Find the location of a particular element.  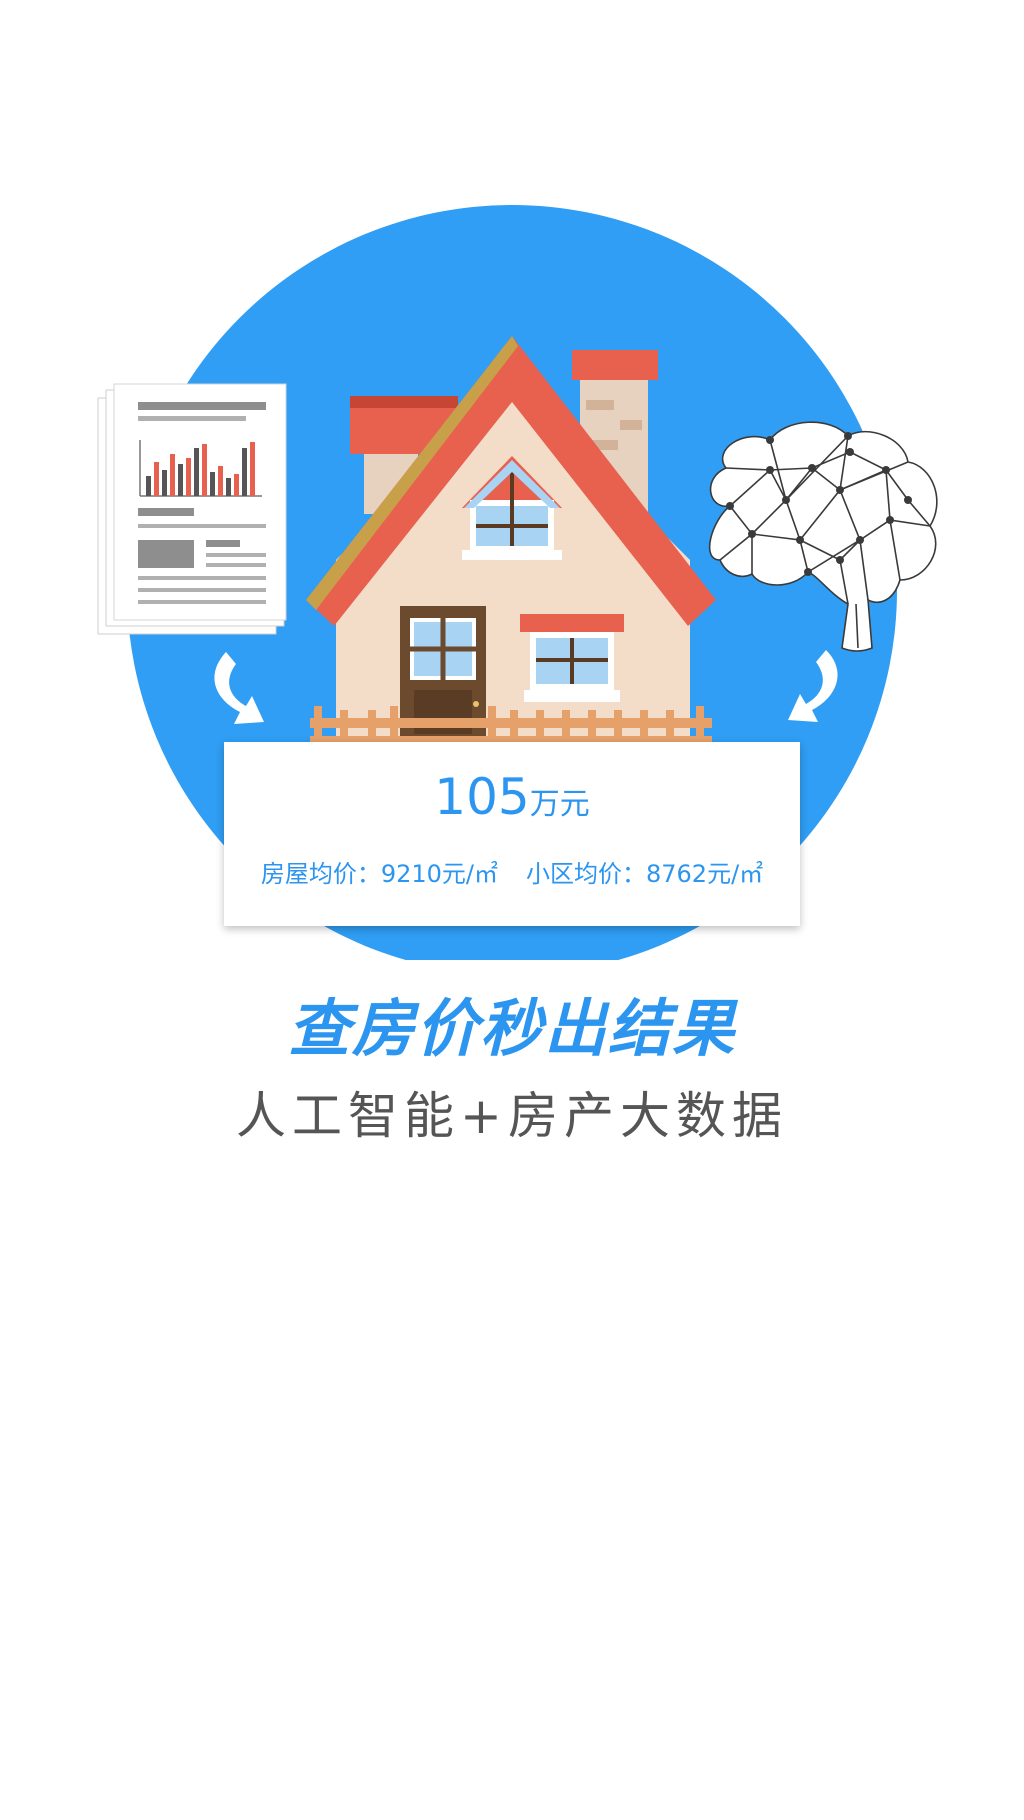

total-price-unit: 万元 is located at coordinates (559, 804).